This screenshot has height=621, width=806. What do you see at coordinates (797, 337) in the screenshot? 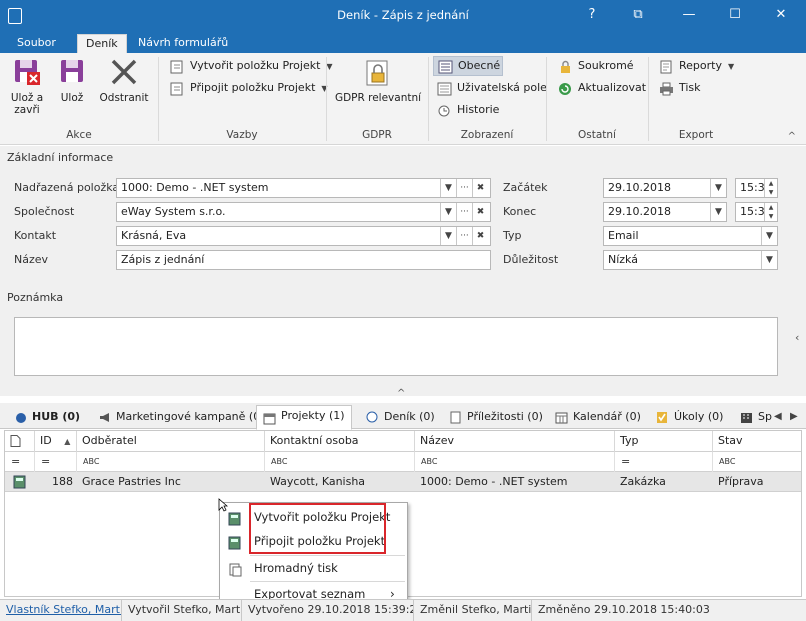
I see `side-panel-chevron-icon: ‹` at bounding box center [797, 337].